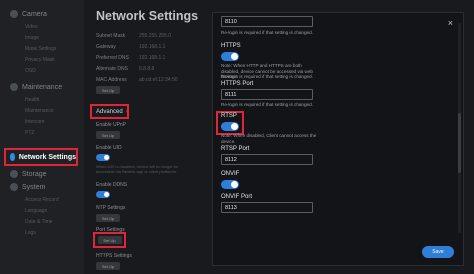 Image resolution: width=474 pixels, height=274 pixels. I want to click on onvif-label: ONVIF, so click(230, 174).